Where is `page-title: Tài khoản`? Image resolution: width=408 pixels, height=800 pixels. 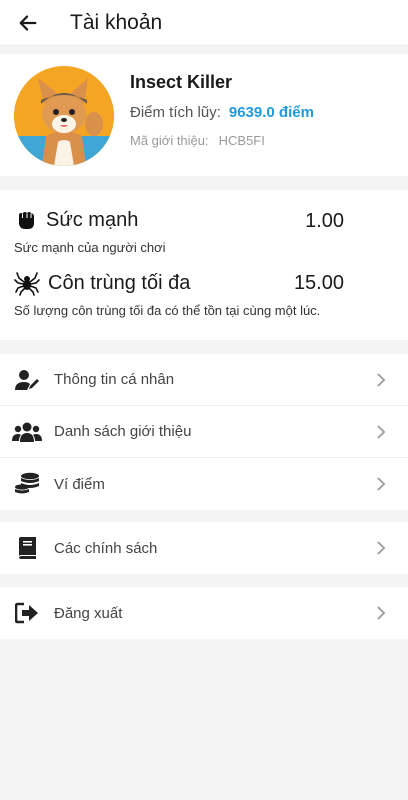
page-title: Tài khoản is located at coordinates (116, 22).